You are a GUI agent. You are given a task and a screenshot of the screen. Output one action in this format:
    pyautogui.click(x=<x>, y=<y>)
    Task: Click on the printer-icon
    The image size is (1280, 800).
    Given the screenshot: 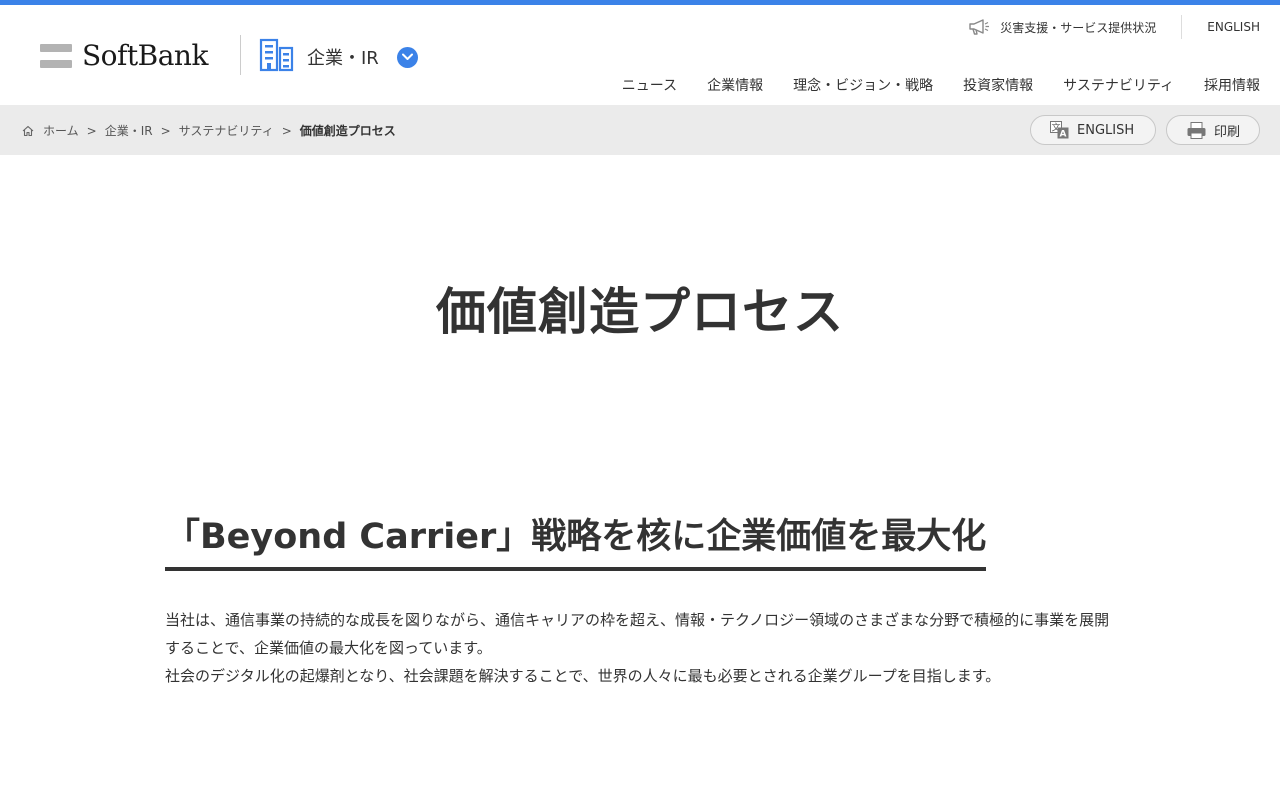 What is the action you would take?
    pyautogui.click(x=1200, y=130)
    